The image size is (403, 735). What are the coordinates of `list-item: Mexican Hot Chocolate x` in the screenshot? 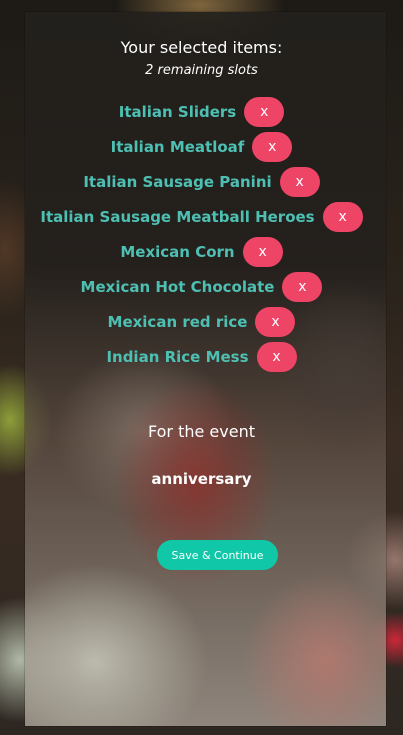 It's located at (202, 287).